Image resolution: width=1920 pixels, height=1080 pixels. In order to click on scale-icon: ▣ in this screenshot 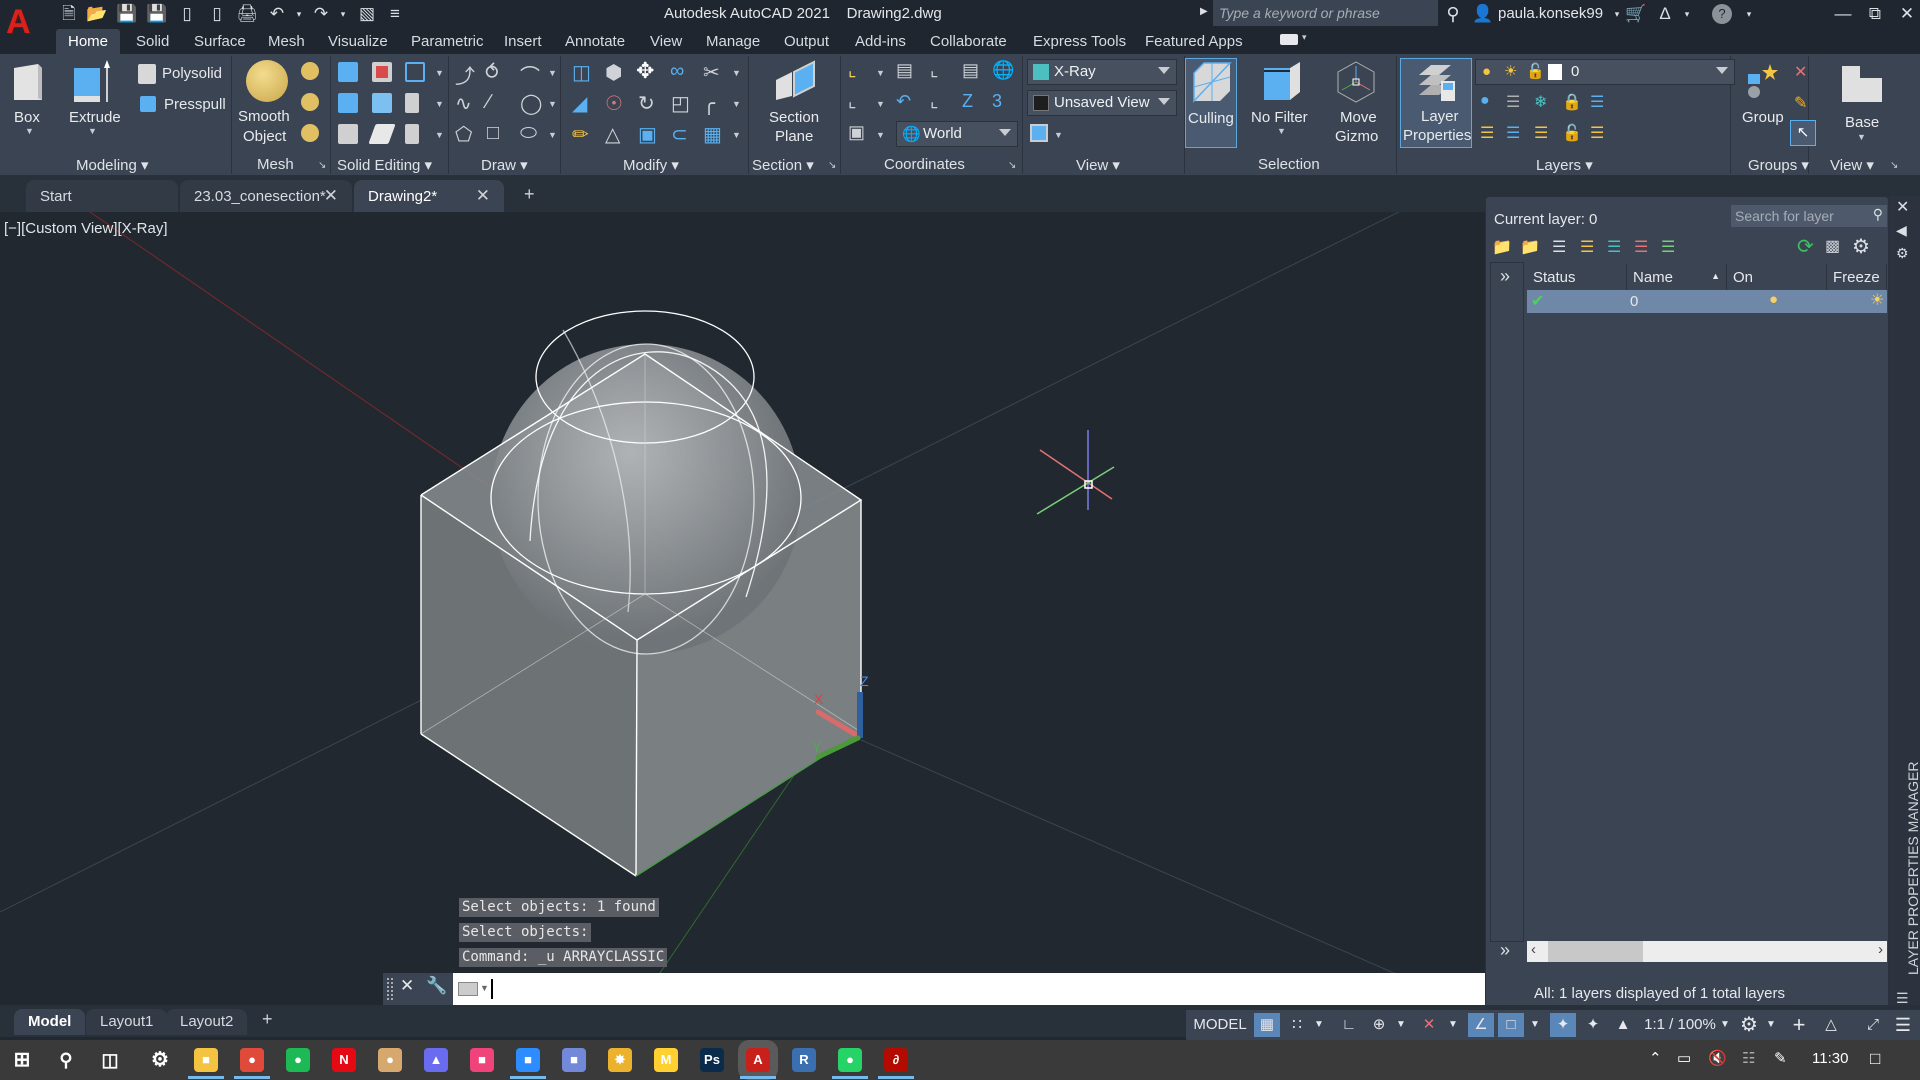, I will do `click(647, 134)`.